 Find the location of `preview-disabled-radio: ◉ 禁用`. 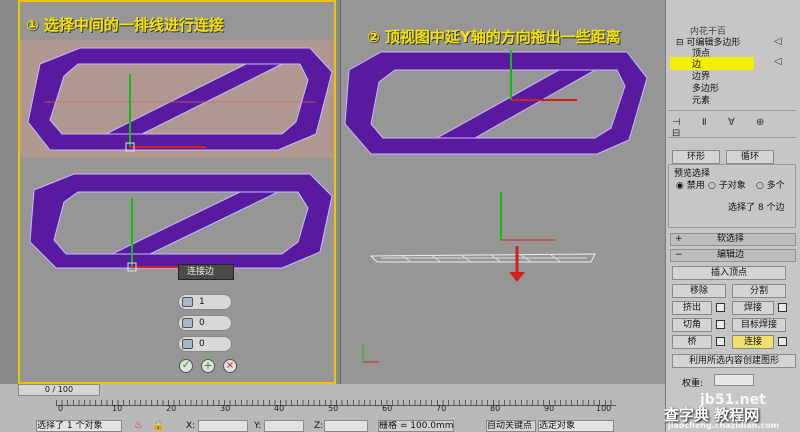

preview-disabled-radio: ◉ 禁用 is located at coordinates (690, 184).